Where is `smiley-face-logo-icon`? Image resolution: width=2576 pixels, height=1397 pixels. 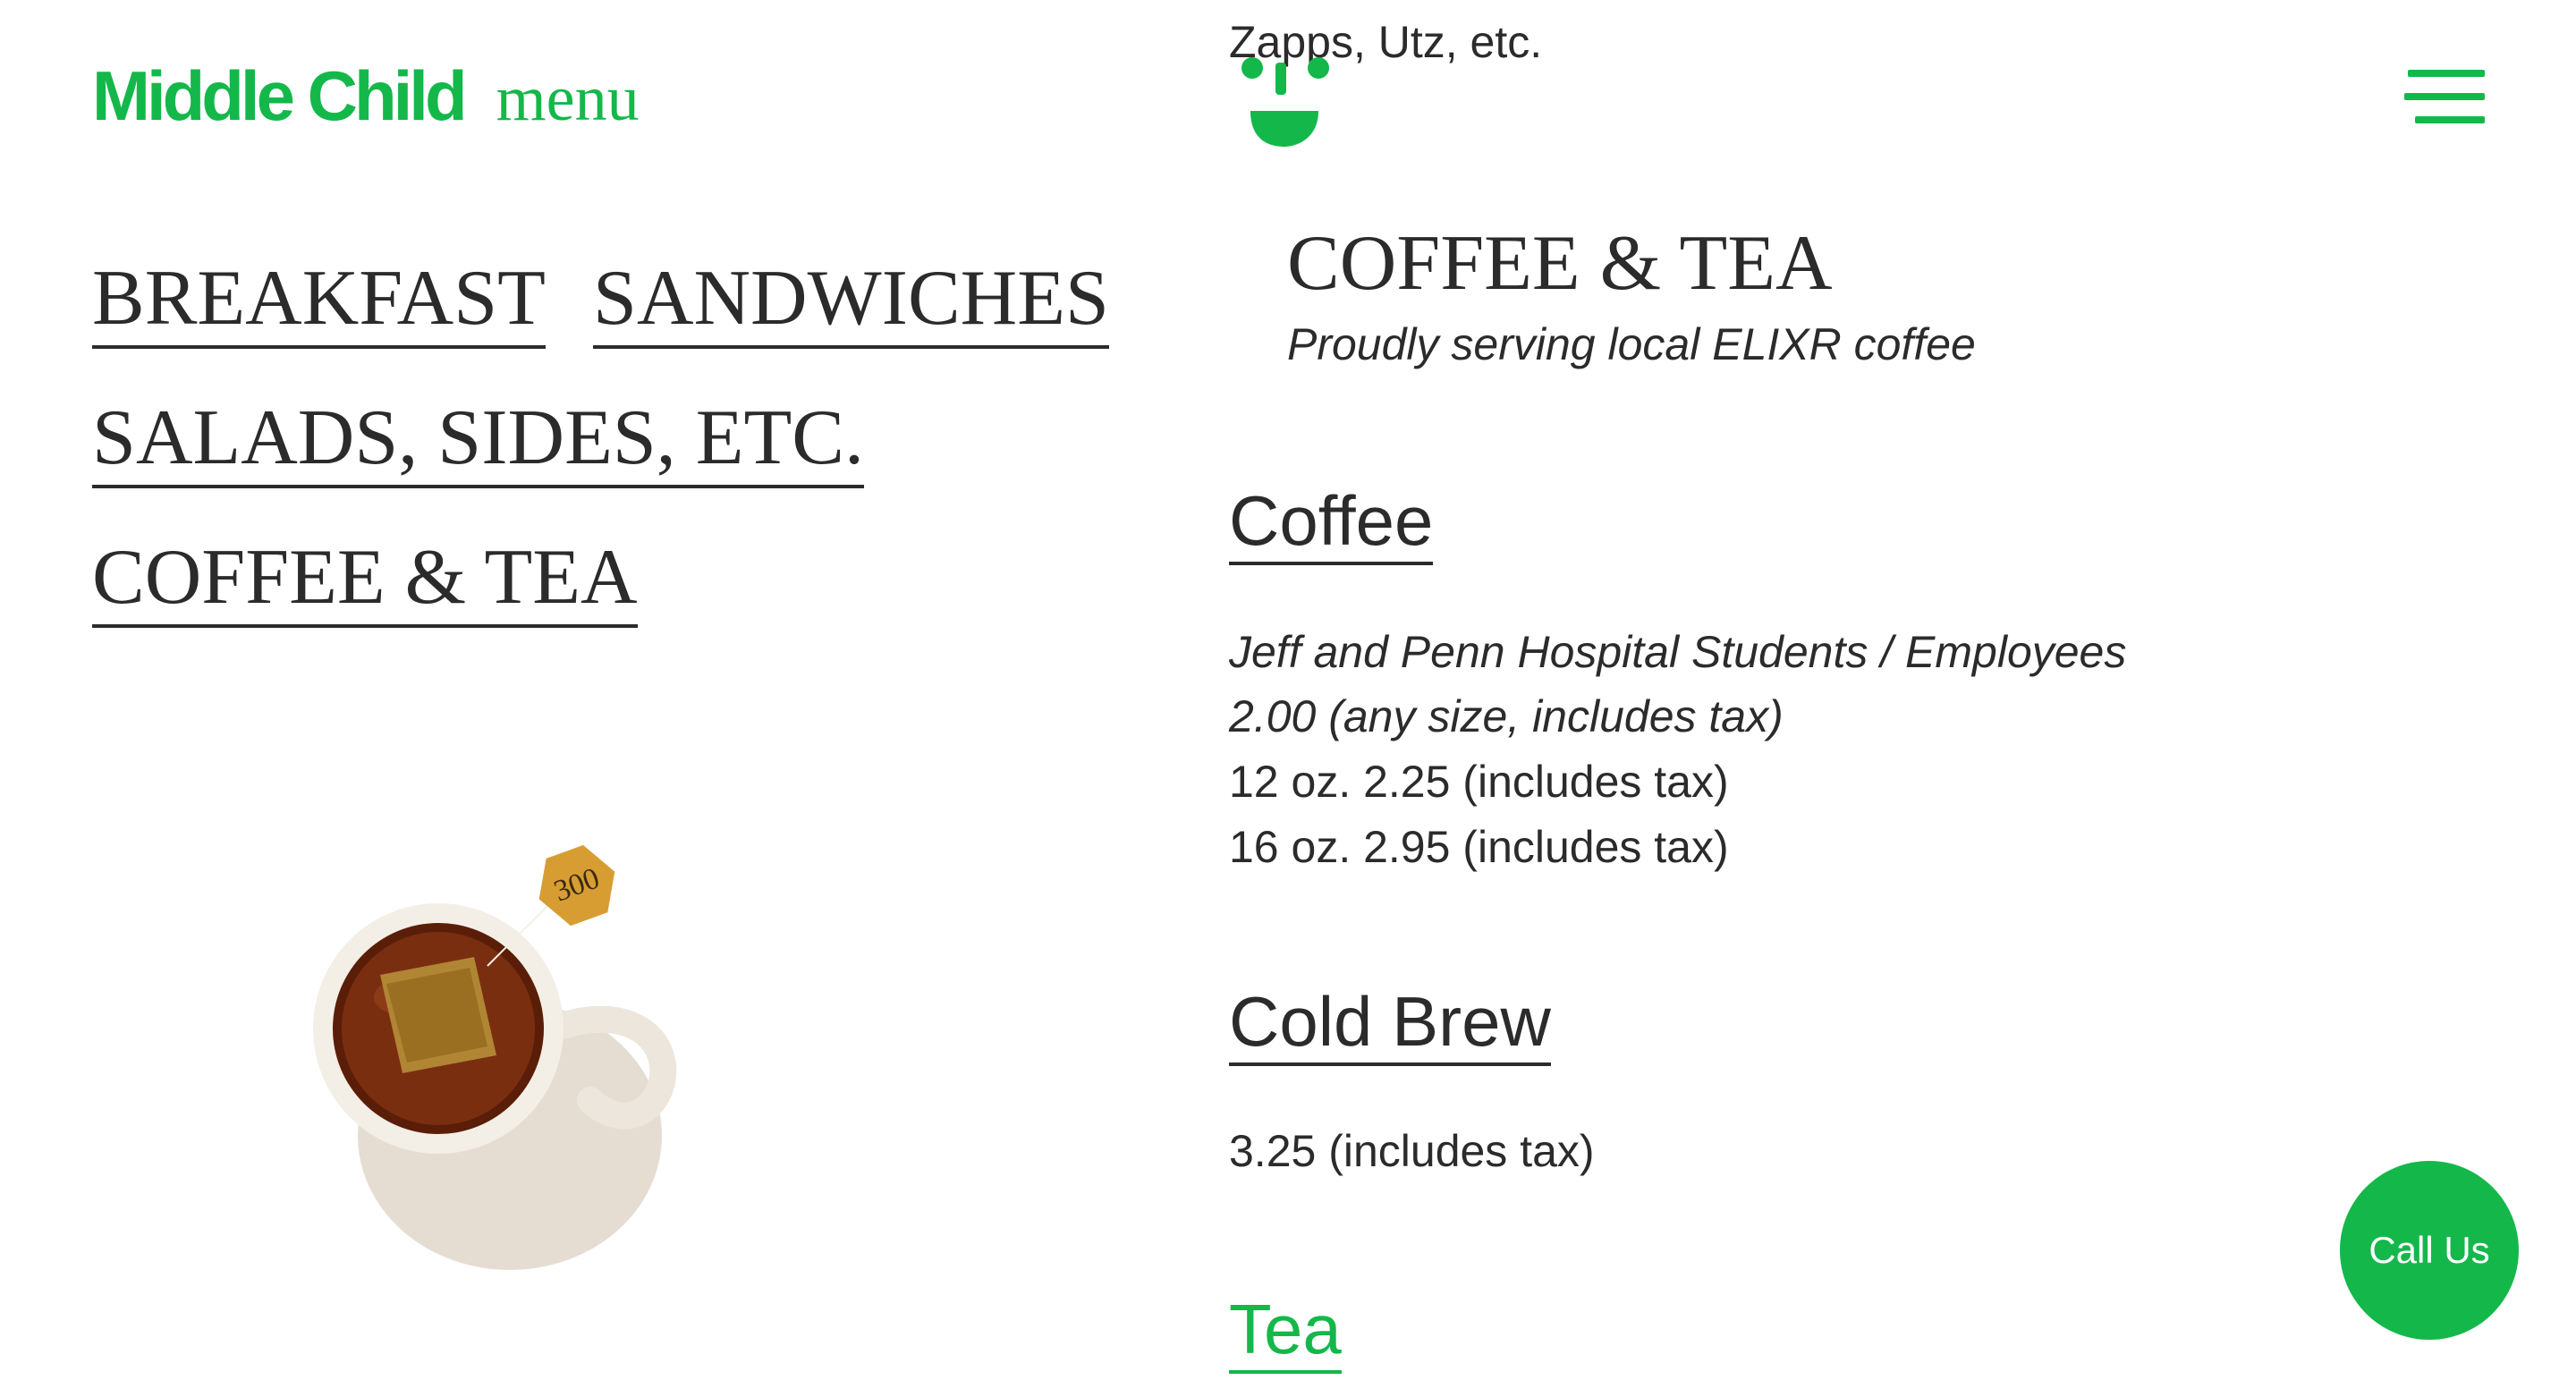 smiley-face-logo-icon is located at coordinates (1286, 99).